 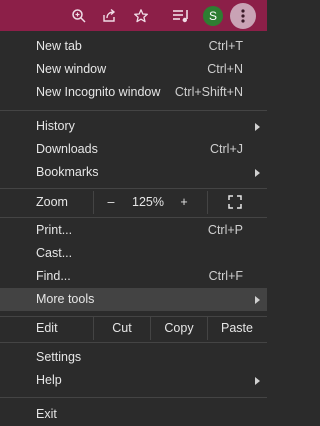 I want to click on zoom-out-button: –, so click(x=111, y=202).